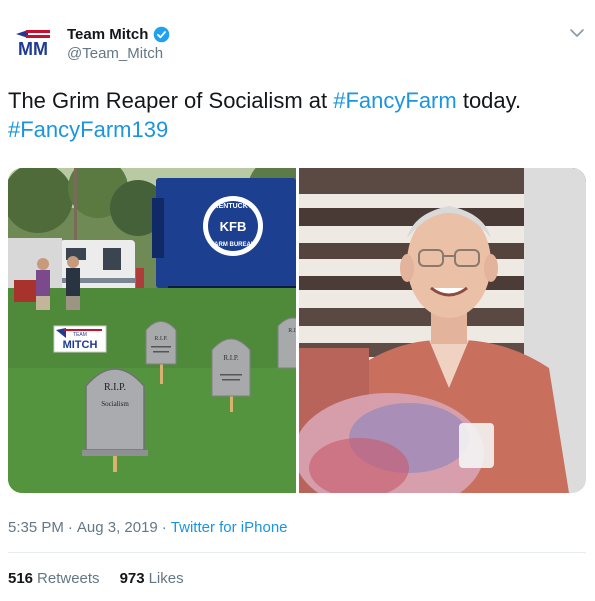  What do you see at coordinates (36, 527) in the screenshot?
I see `tweet-time: 5:35 PM` at bounding box center [36, 527].